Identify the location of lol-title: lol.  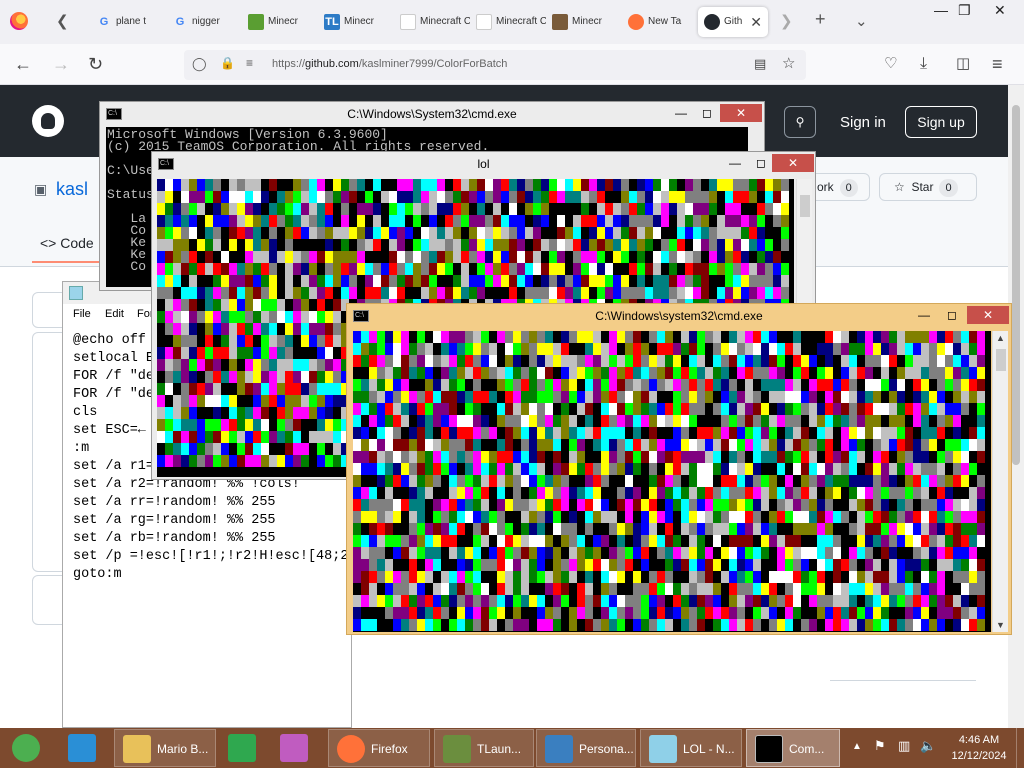
(483, 164).